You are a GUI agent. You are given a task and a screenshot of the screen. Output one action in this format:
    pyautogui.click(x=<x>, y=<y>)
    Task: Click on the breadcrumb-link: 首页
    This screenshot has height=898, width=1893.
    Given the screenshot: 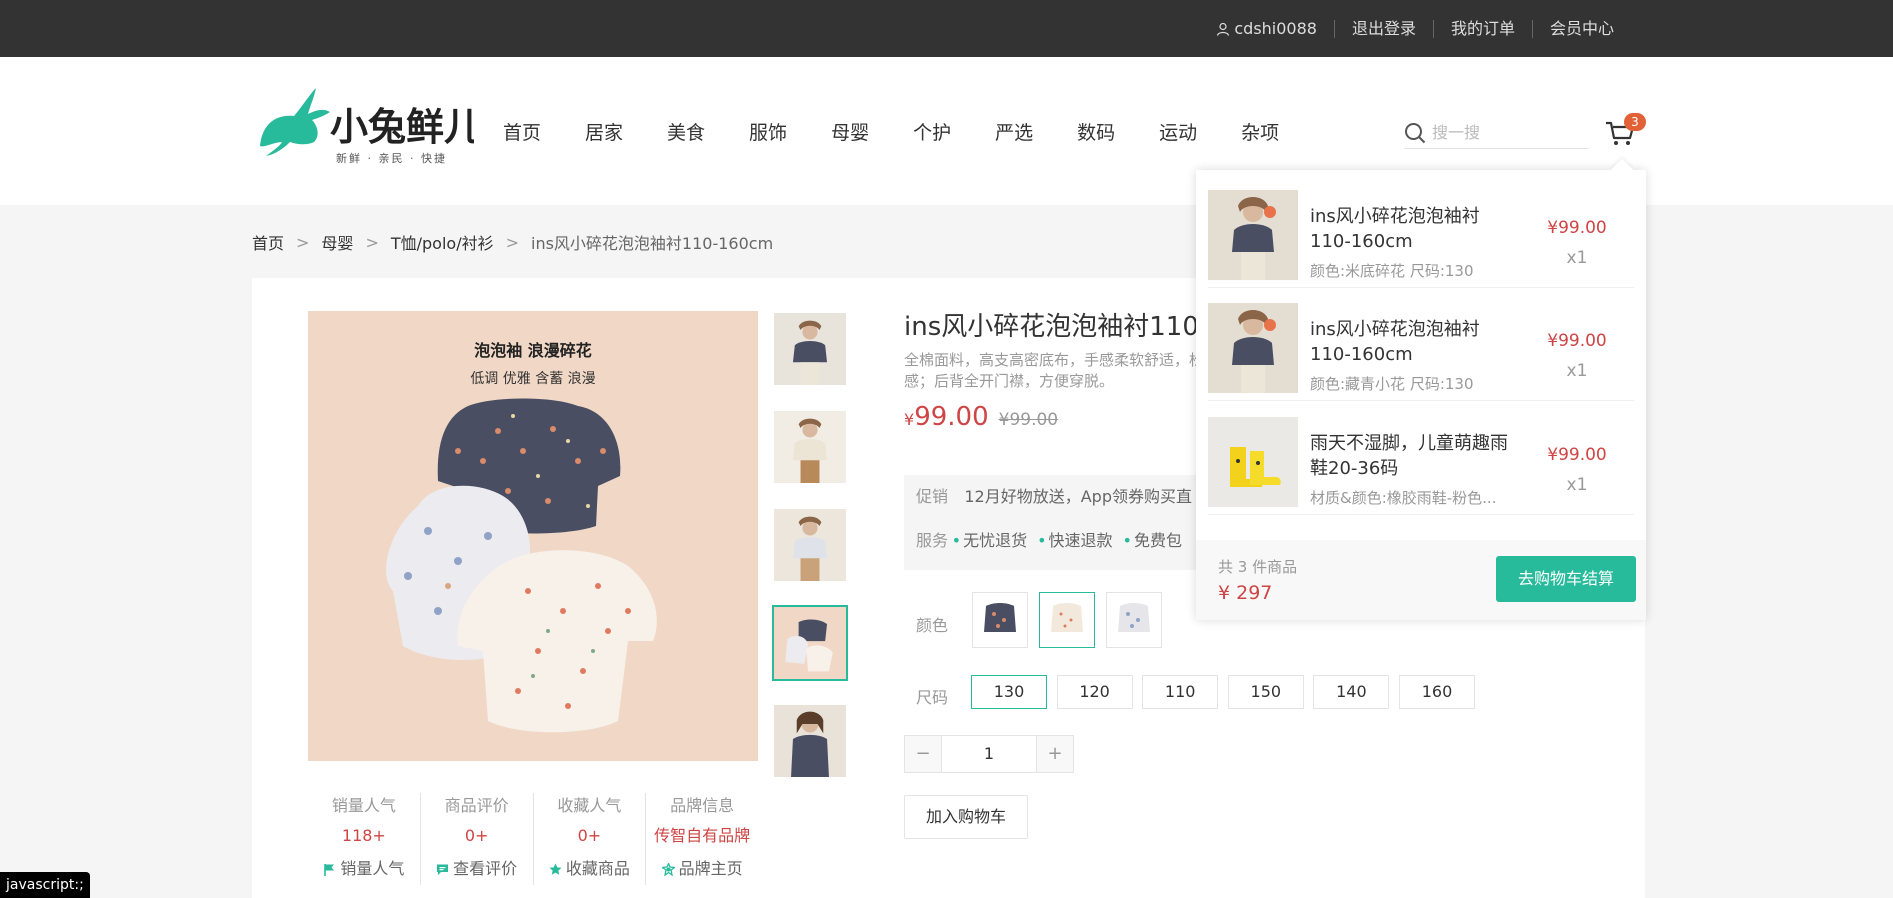 What is the action you would take?
    pyautogui.click(x=268, y=242)
    